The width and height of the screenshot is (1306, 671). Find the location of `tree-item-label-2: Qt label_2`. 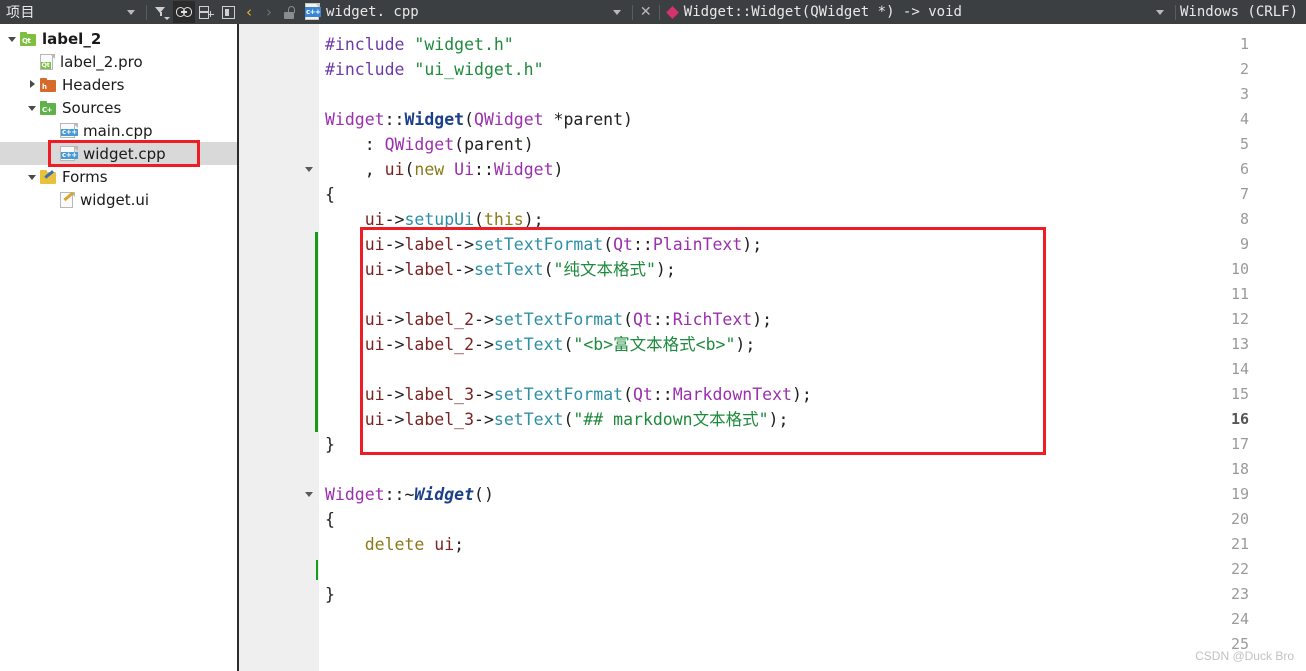

tree-item-label-2: Qt label_2 is located at coordinates (50, 38).